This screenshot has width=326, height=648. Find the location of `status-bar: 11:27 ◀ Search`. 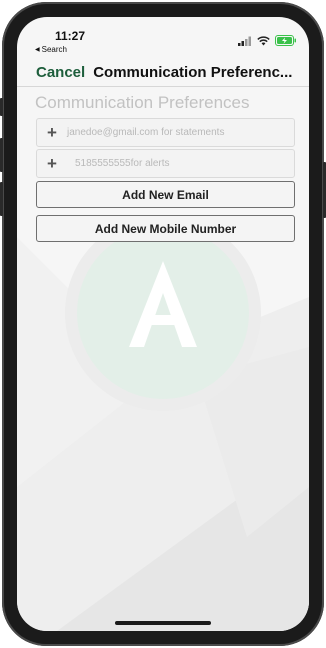

status-bar: 11:27 ◀ Search is located at coordinates (163, 37).